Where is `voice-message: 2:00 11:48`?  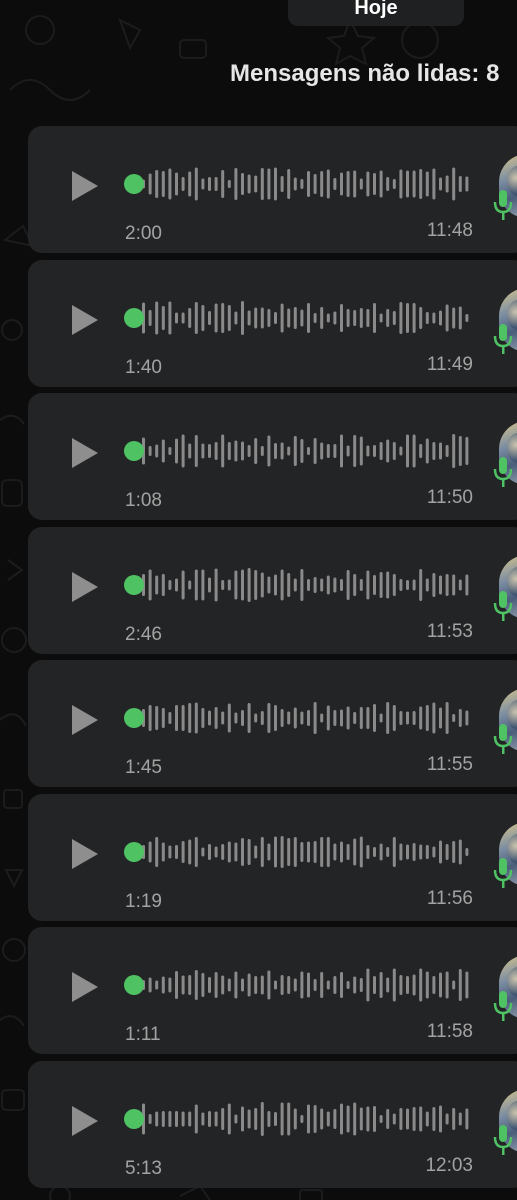
voice-message: 2:00 11:48 is located at coordinates (272, 189).